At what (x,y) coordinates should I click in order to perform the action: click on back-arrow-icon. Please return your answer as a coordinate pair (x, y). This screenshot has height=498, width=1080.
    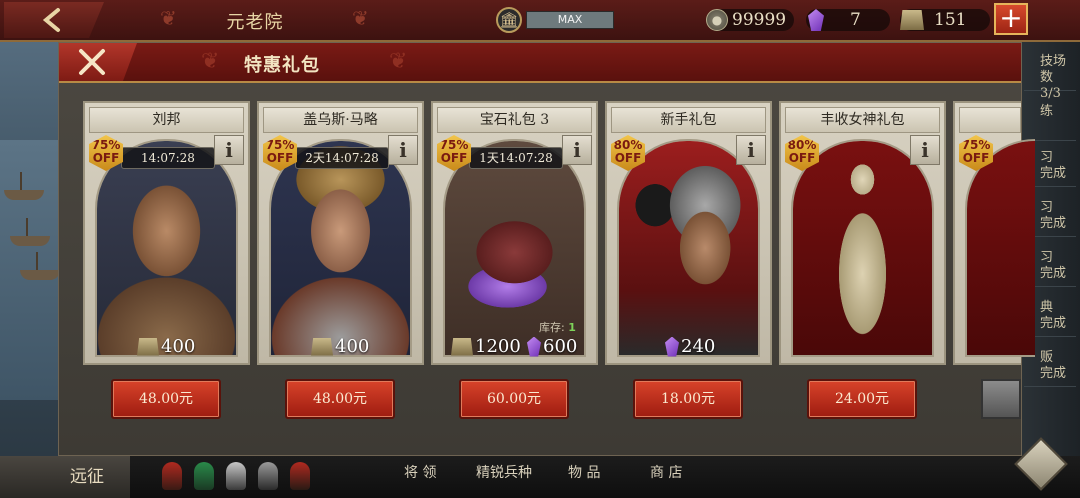
    Looking at the image, I should click on (51, 20).